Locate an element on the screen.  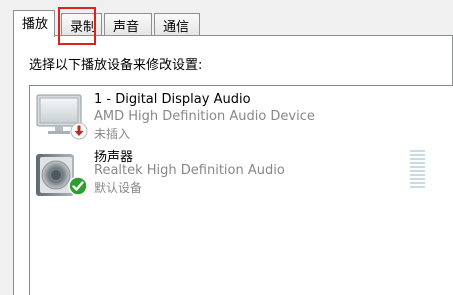
tab-recording: 录制 is located at coordinates (81, 24).